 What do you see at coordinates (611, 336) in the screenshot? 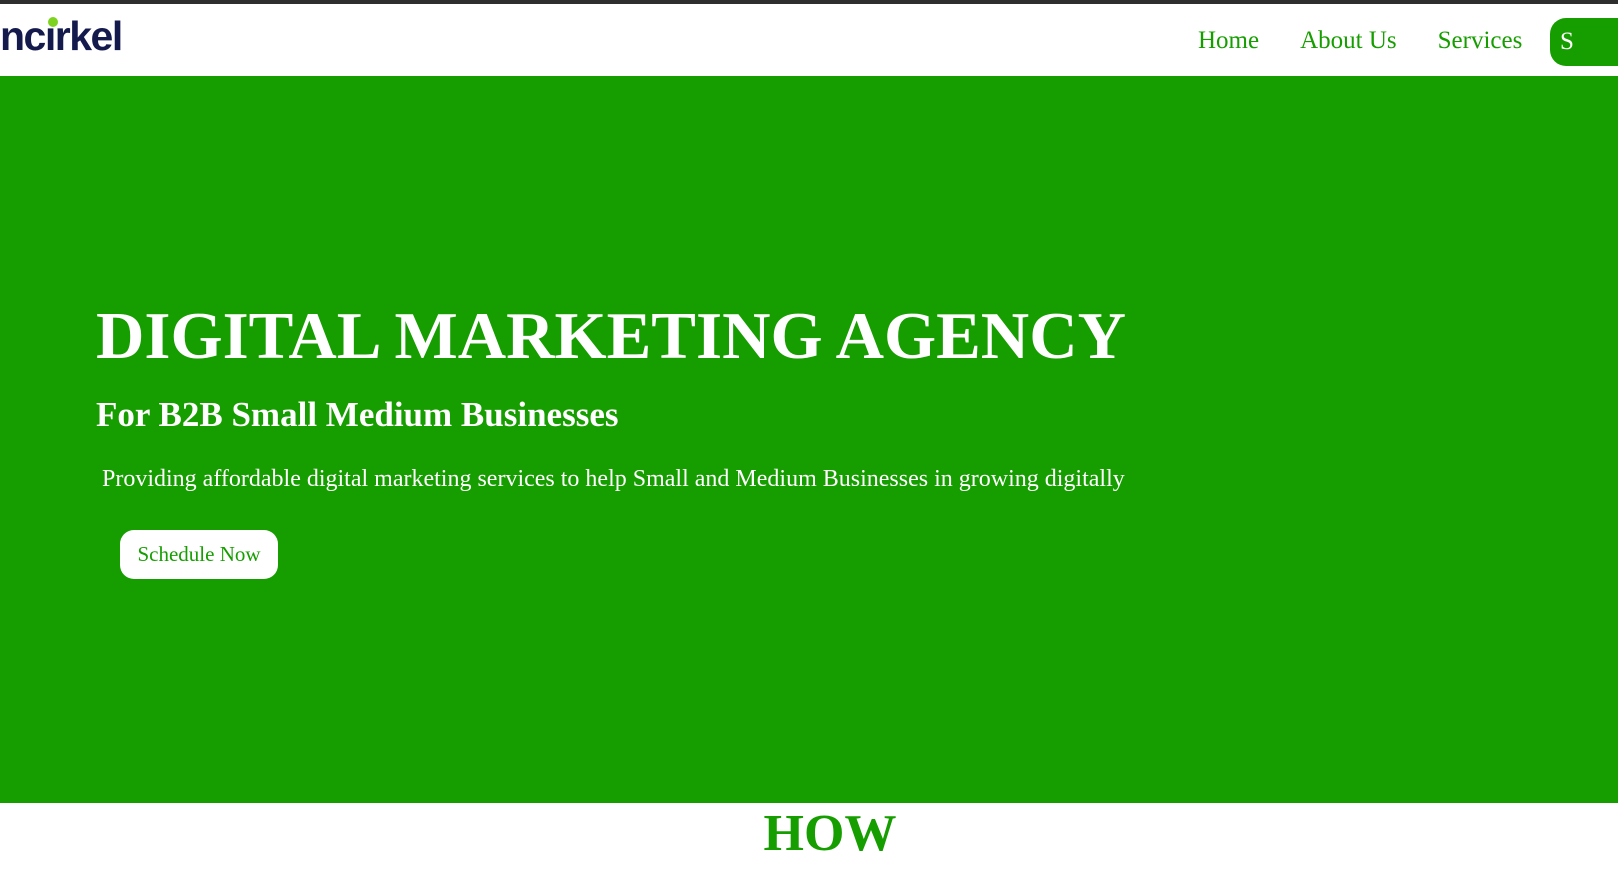
I see `hero-title: DIGITAL MARKETING AGENCY` at bounding box center [611, 336].